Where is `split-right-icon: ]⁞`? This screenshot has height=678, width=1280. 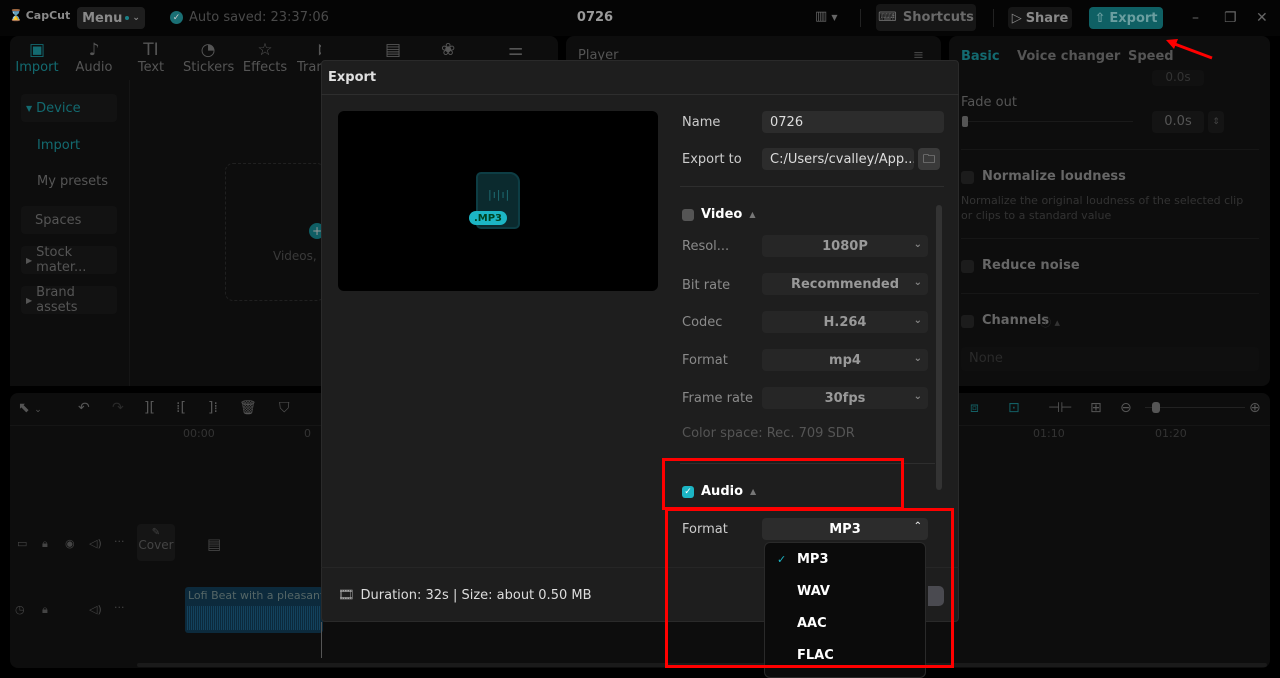 split-right-icon: ]⁞ is located at coordinates (213, 408).